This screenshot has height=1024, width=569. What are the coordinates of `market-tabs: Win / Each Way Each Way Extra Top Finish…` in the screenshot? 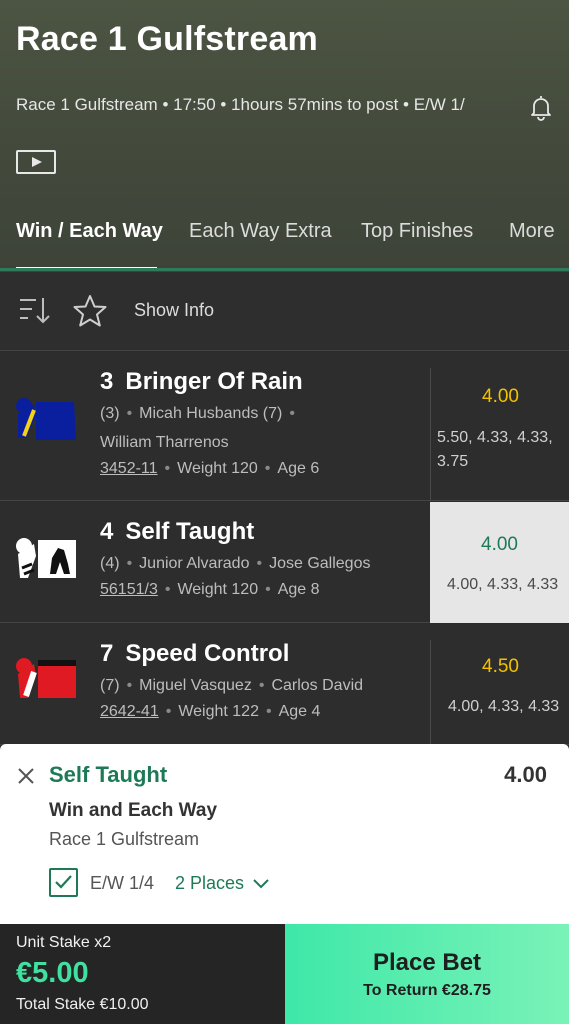 It's located at (284, 244).